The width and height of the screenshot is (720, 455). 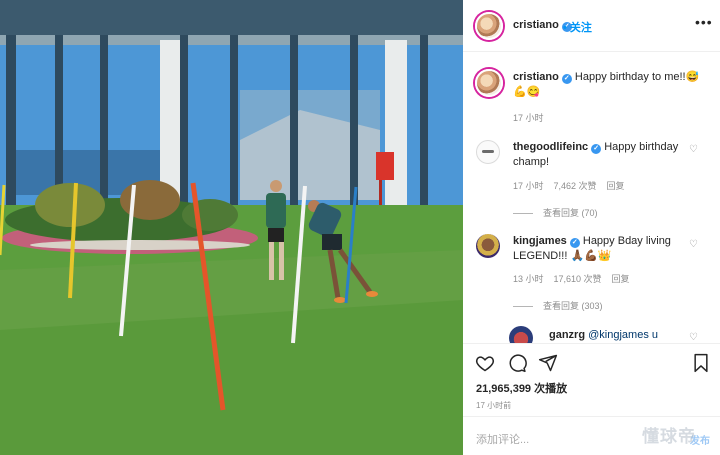 I want to click on post-time: 17 小时前, so click(x=494, y=405).